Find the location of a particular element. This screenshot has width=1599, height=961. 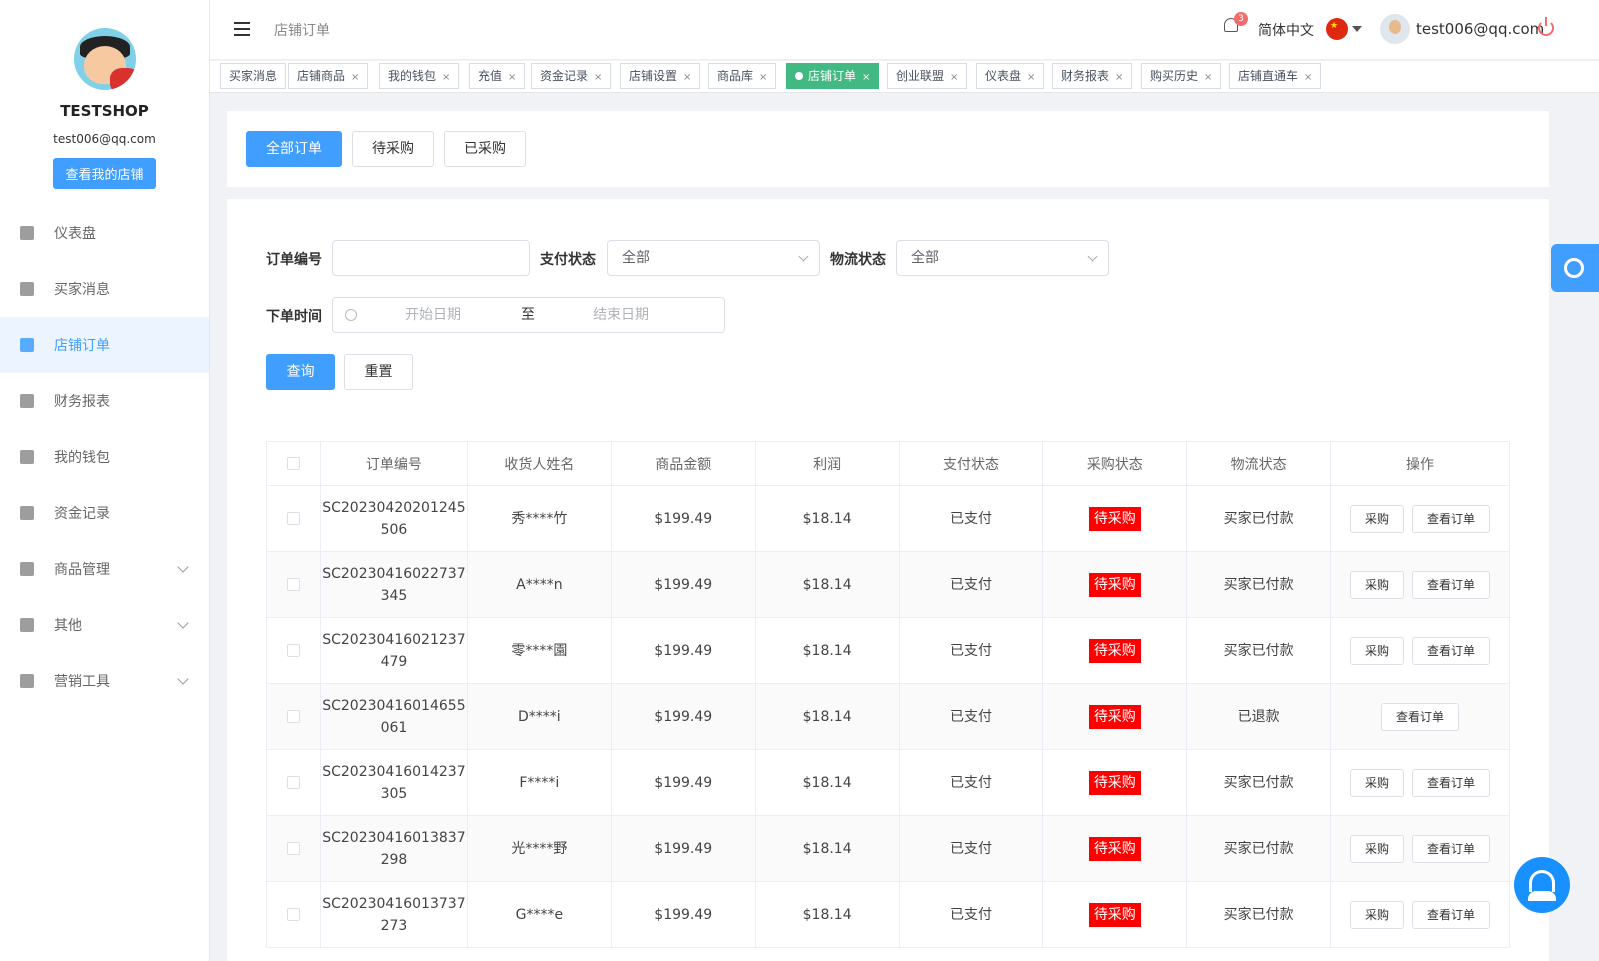

clock-icon is located at coordinates (351, 315).